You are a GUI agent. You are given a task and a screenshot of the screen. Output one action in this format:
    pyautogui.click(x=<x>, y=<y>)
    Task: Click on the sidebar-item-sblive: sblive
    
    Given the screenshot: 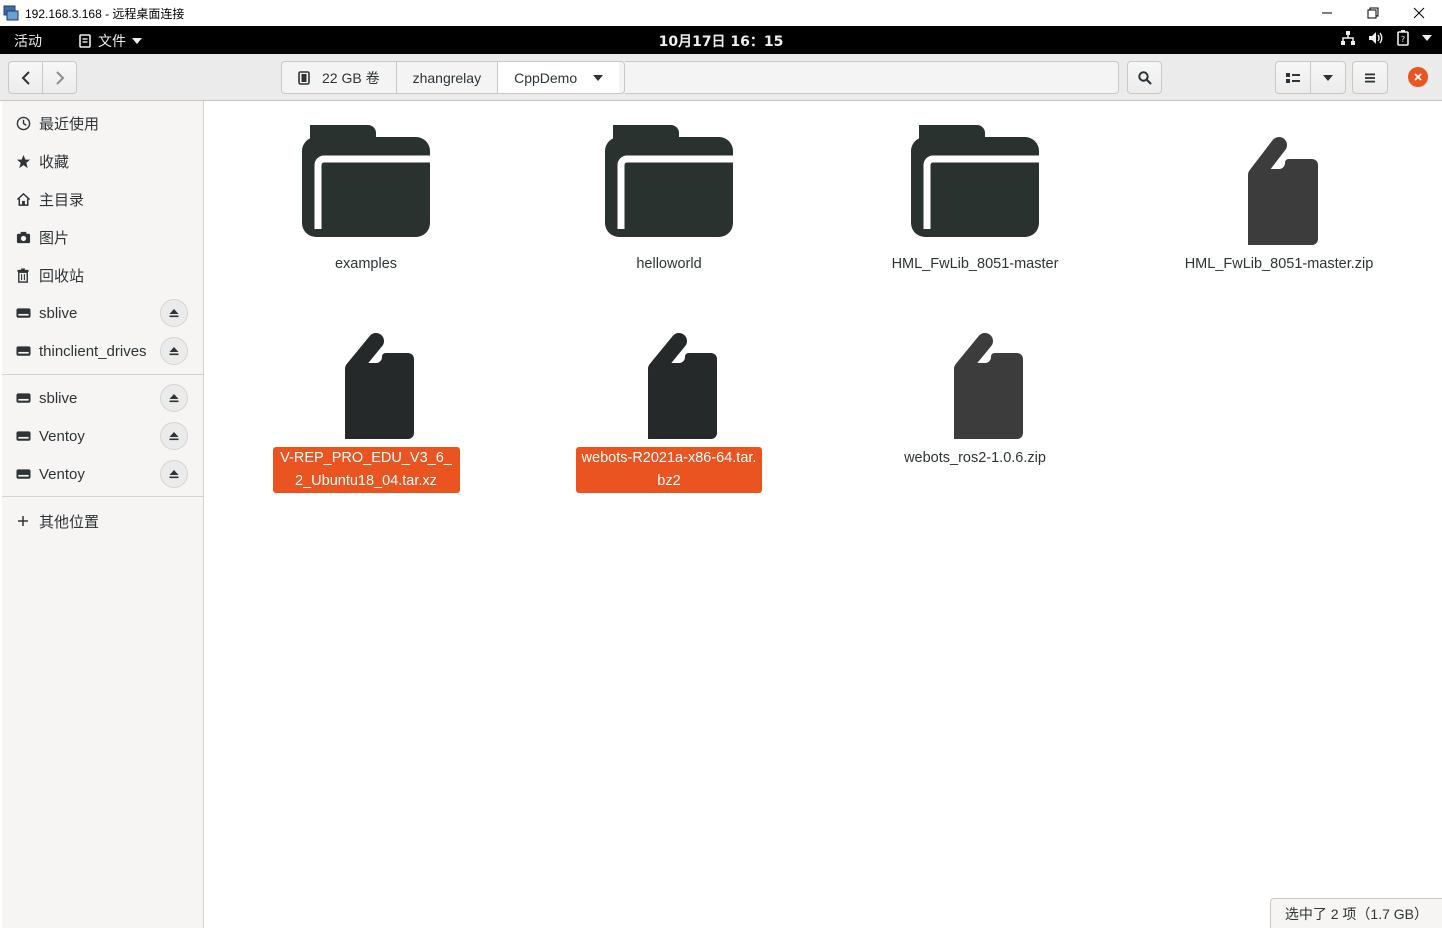 What is the action you would take?
    pyautogui.click(x=102, y=313)
    